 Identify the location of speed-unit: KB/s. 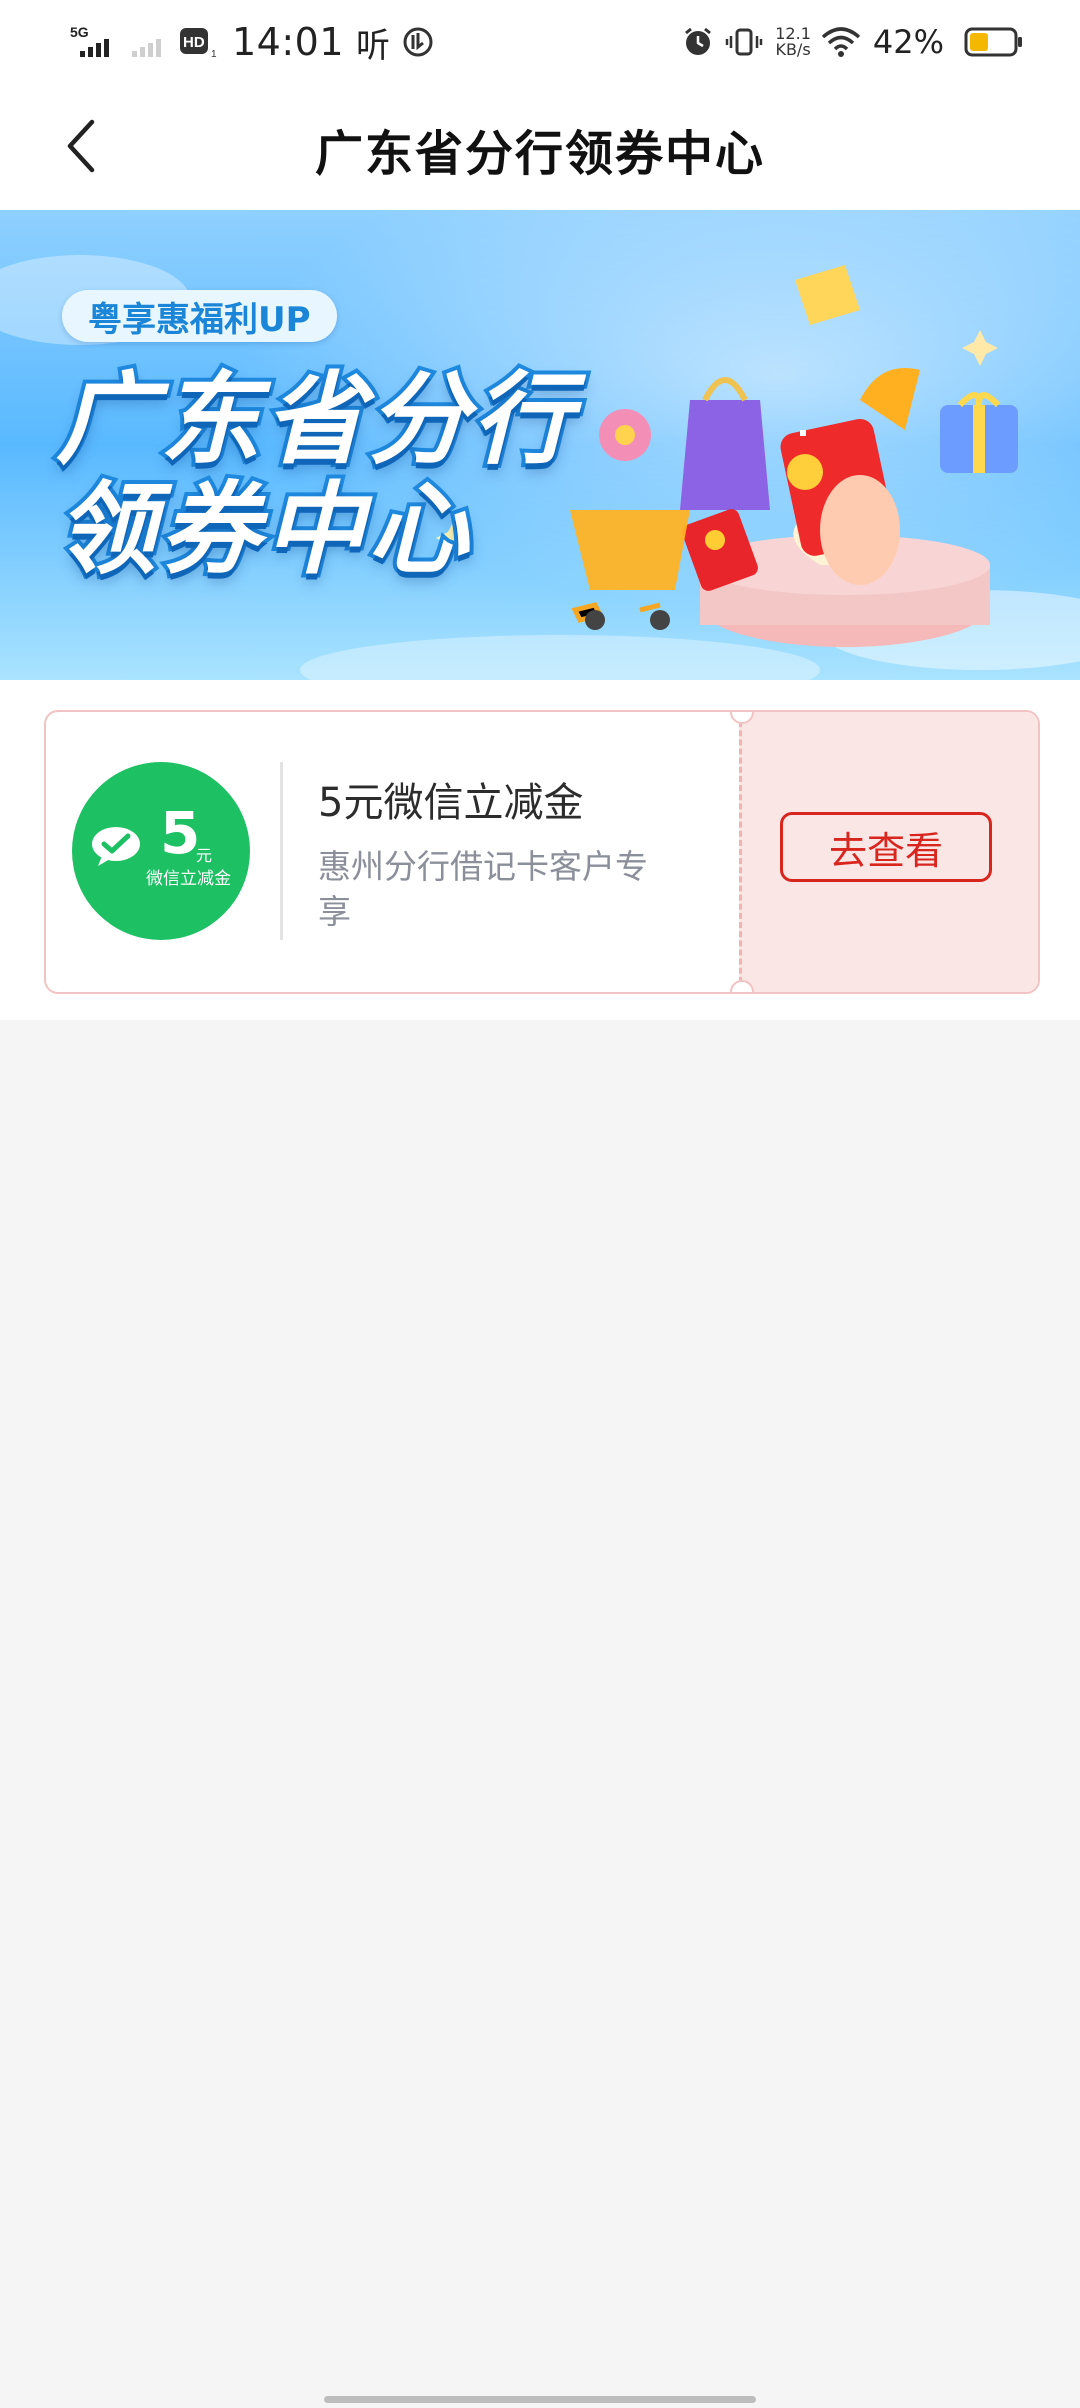
(793, 49).